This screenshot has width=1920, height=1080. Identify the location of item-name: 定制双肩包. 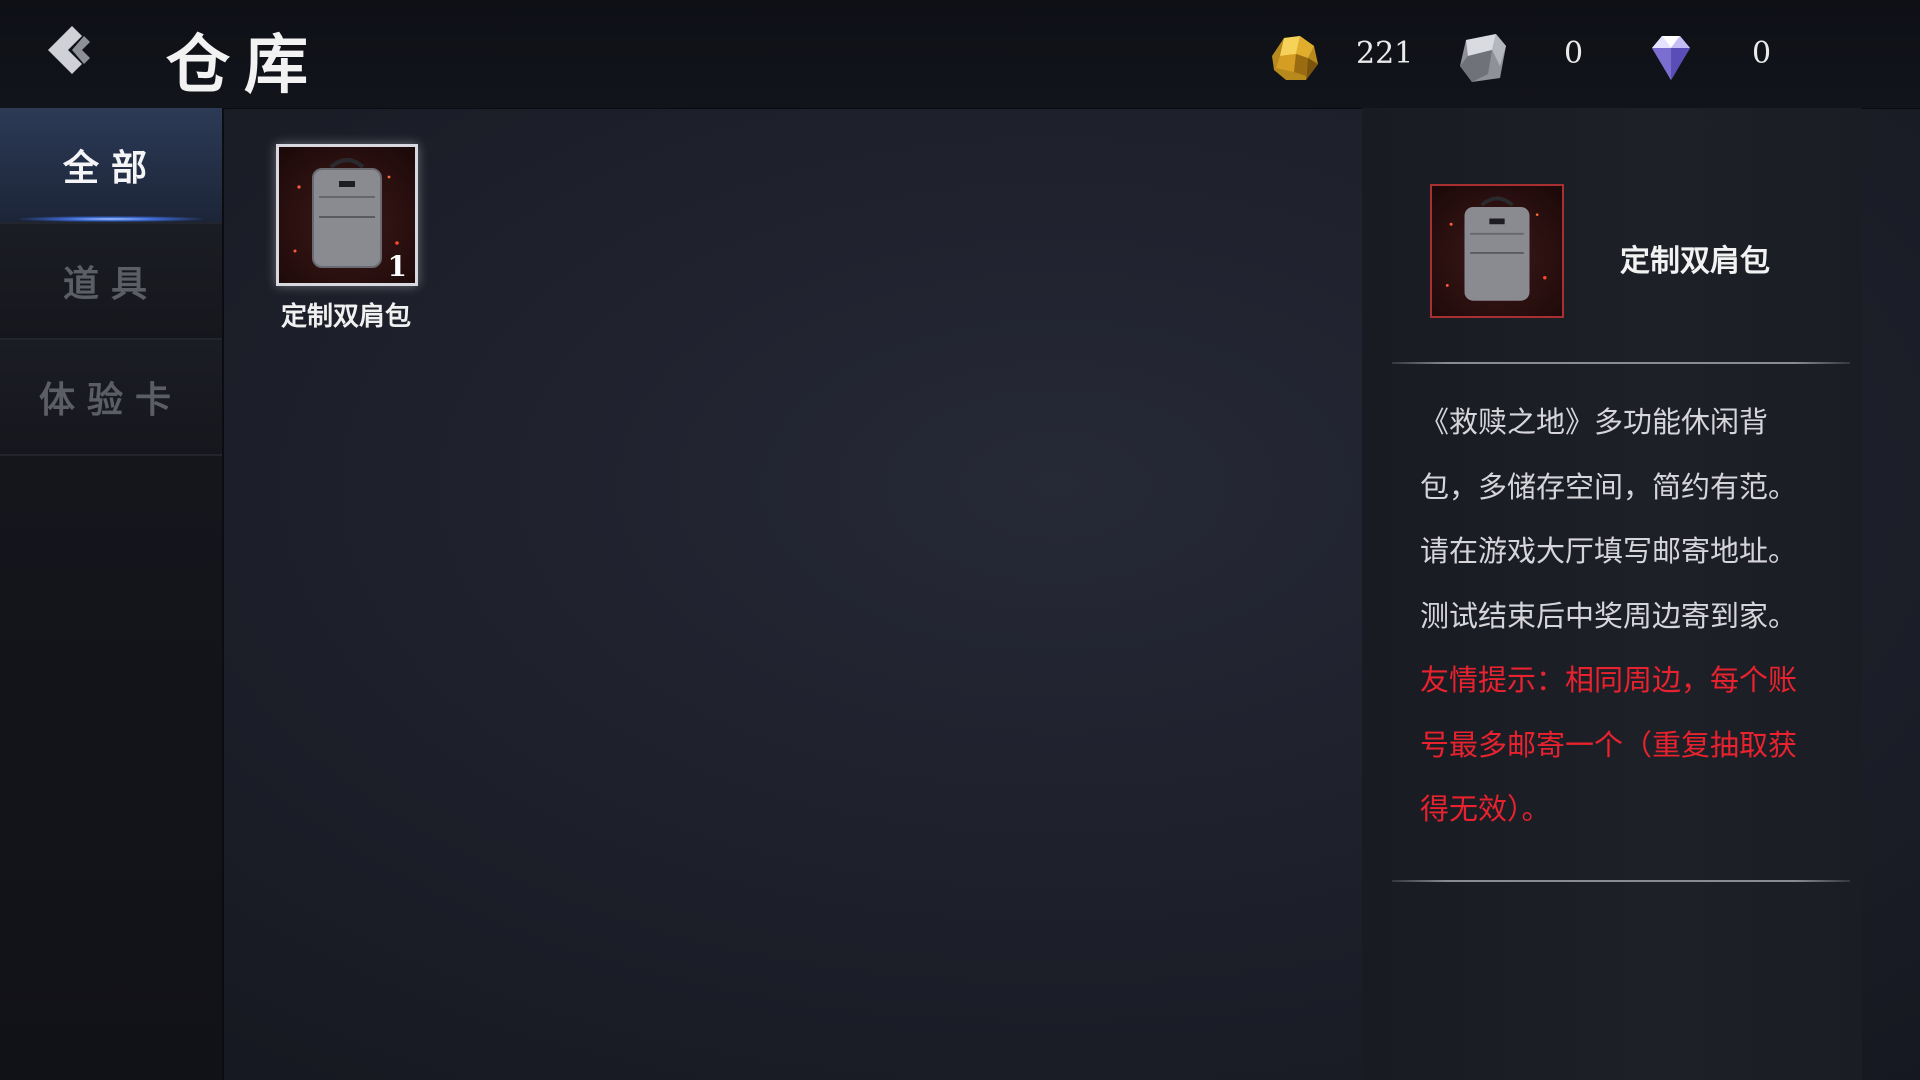
(345, 317).